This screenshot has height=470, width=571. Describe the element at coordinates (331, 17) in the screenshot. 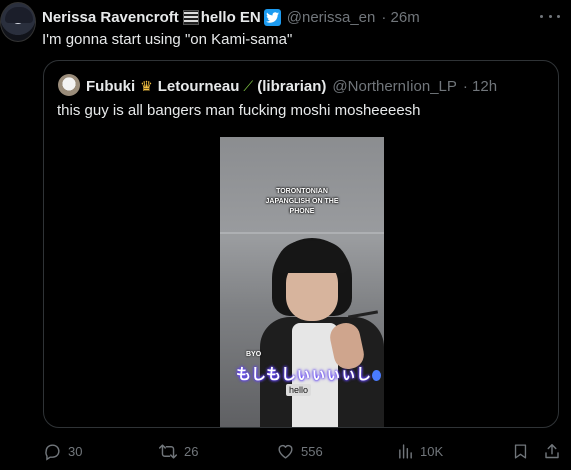

I see `author-handle: @nerissa_en` at that location.